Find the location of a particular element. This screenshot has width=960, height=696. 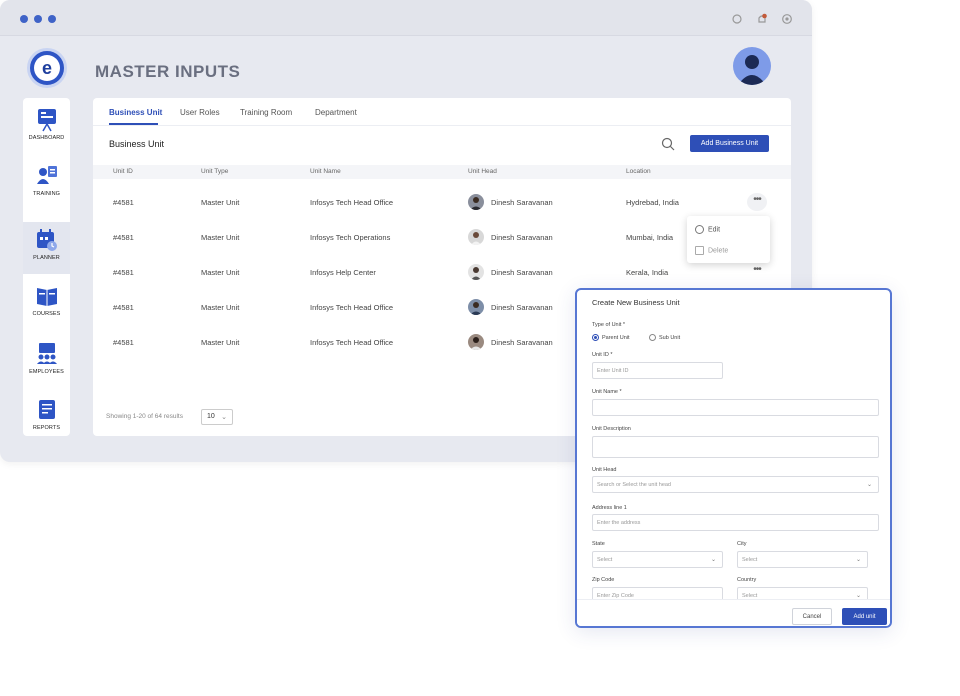

radio-selected-icon is located at coordinates (595, 337).